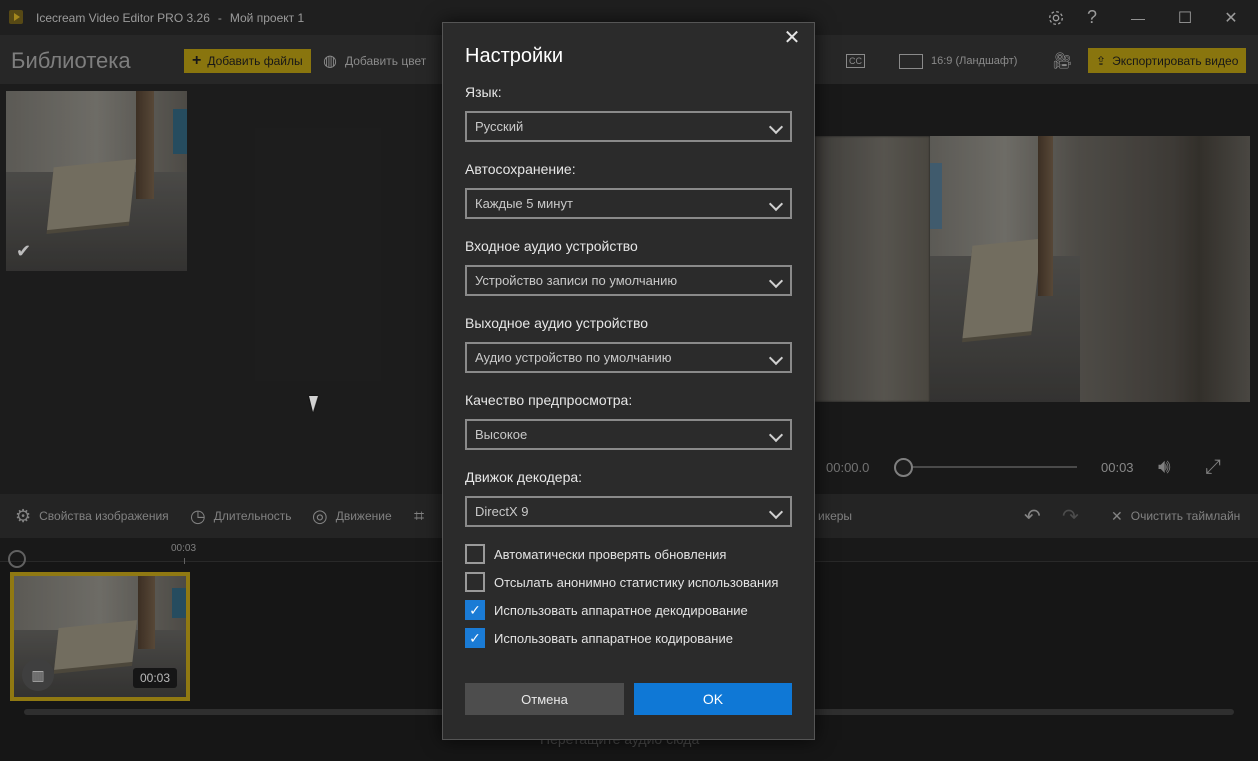  Describe the element at coordinates (573, 357) in the screenshot. I see `audio-output-value: Аудио устройство по умолчанию` at that location.